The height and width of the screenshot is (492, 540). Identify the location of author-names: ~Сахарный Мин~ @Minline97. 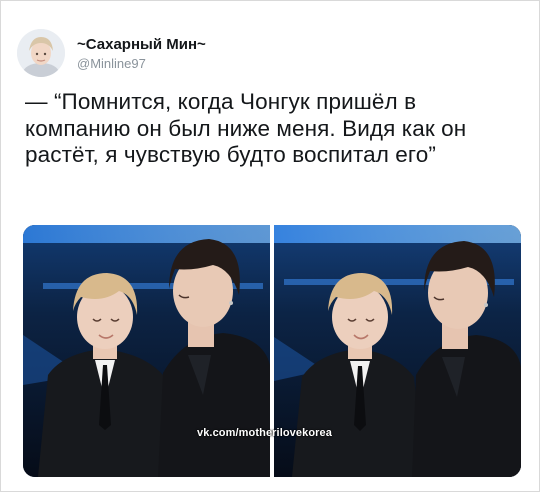
(141, 53).